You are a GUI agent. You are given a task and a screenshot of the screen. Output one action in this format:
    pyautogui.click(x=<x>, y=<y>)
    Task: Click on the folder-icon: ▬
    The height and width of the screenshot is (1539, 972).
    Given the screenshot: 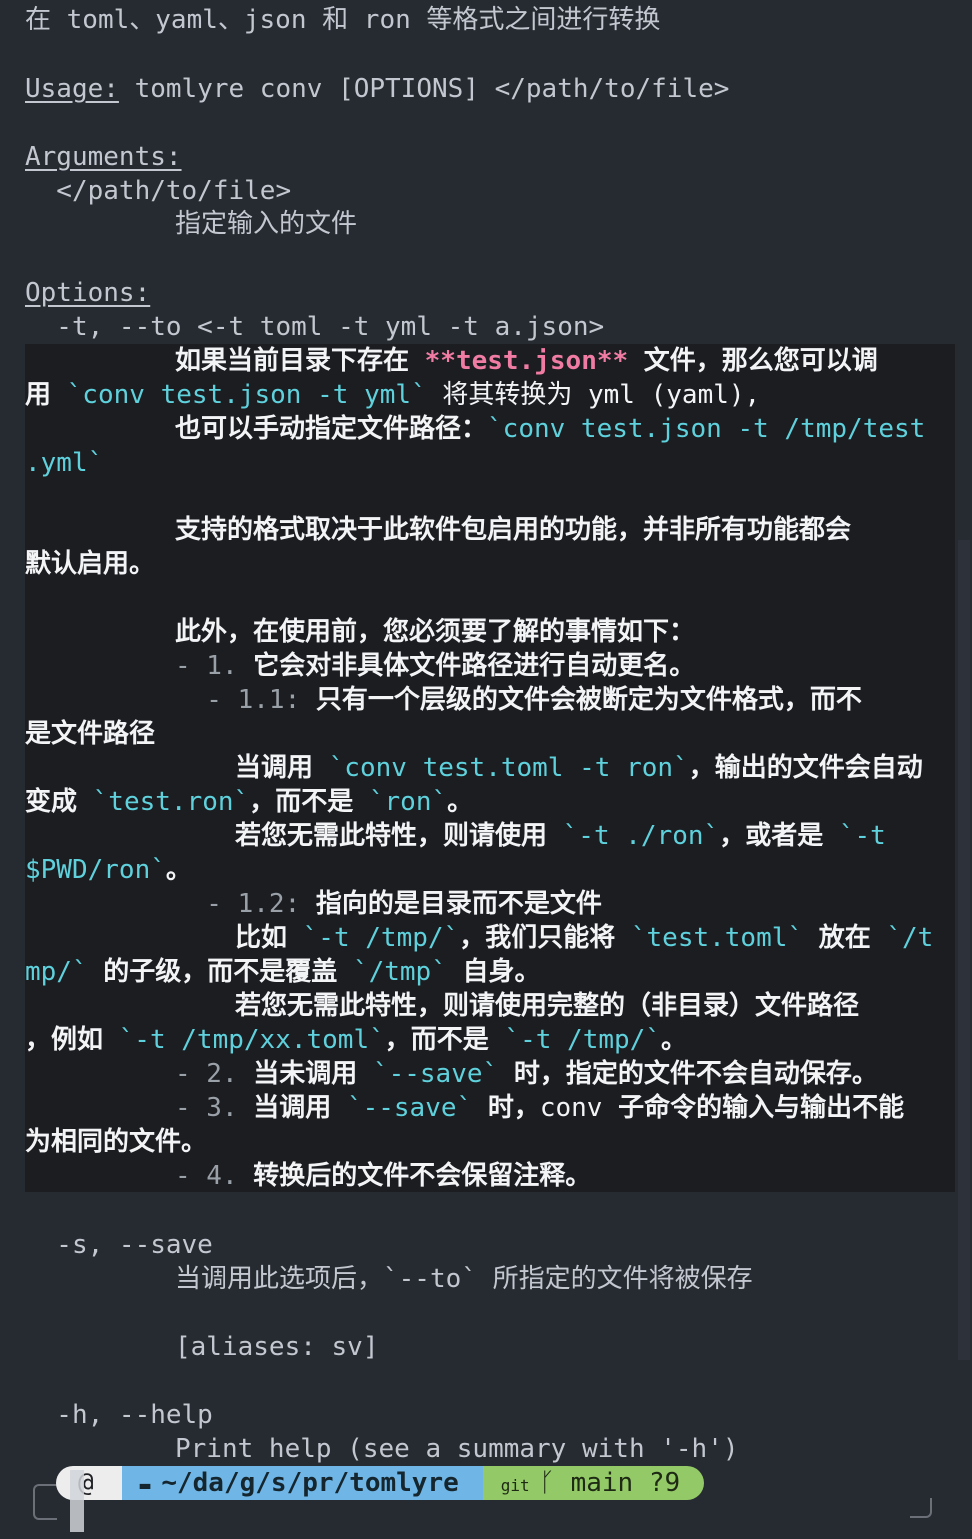 What is the action you would take?
    pyautogui.click(x=150, y=1485)
    